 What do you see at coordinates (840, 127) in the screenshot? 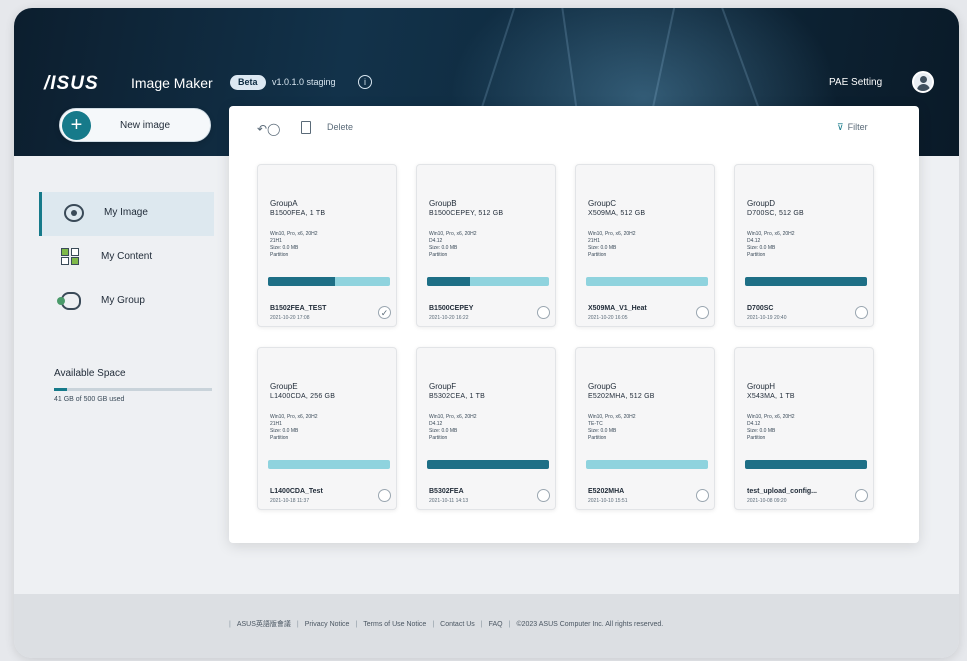
I see `filter-icon: ⊽` at bounding box center [840, 127].